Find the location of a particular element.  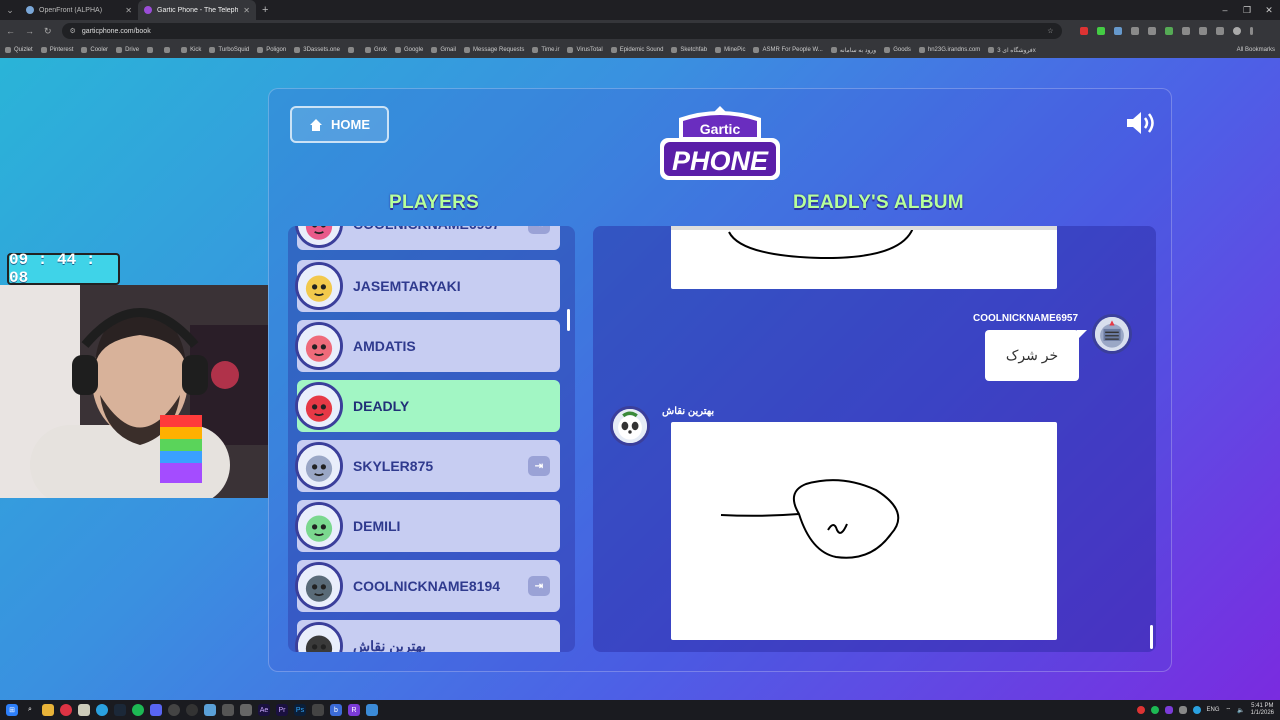

app-icon: b is located at coordinates (336, 710).